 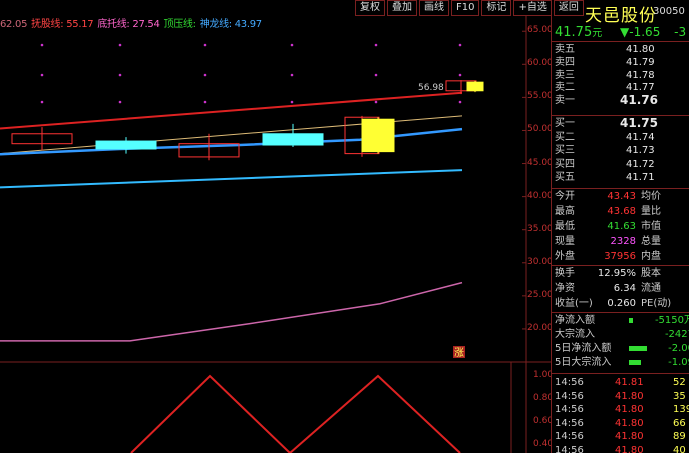 What do you see at coordinates (622, 49) in the screenshot?
I see `sell-level: 卖五 41.80` at bounding box center [622, 49].